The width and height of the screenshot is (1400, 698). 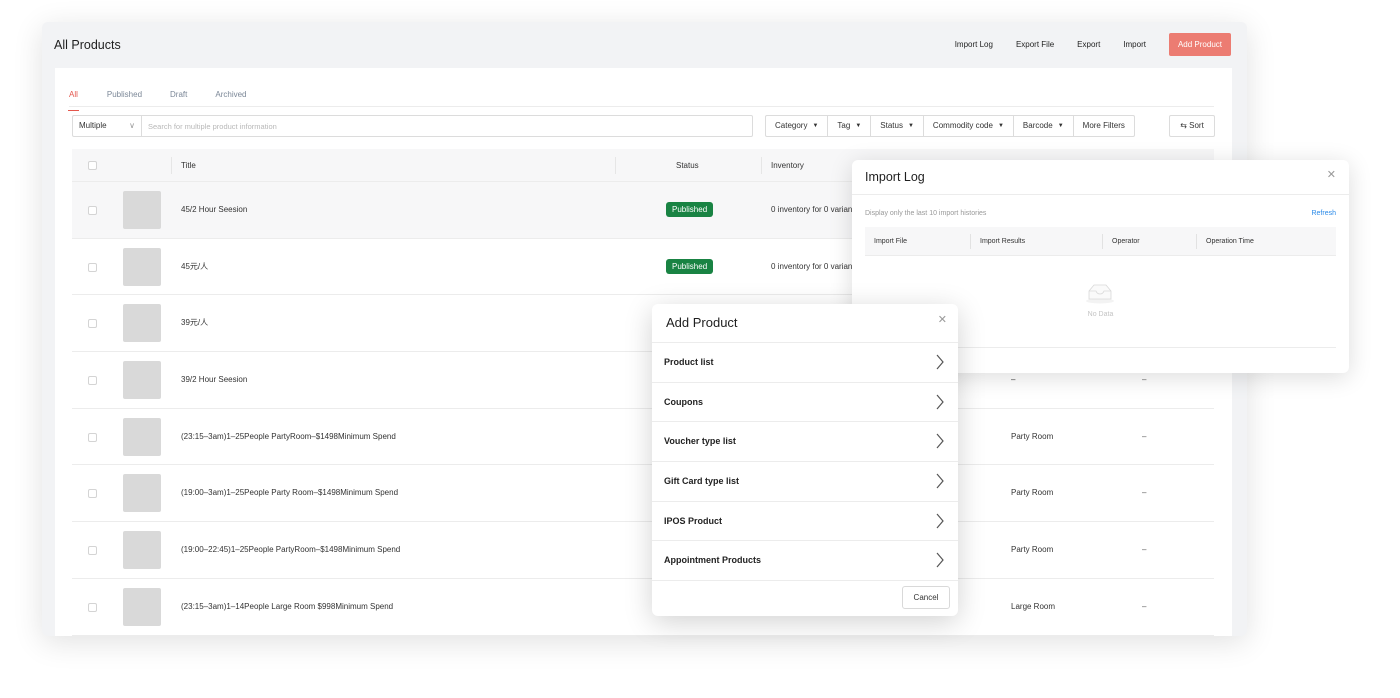 I want to click on barcode-filter: Barcode ▼, so click(x=1044, y=126).